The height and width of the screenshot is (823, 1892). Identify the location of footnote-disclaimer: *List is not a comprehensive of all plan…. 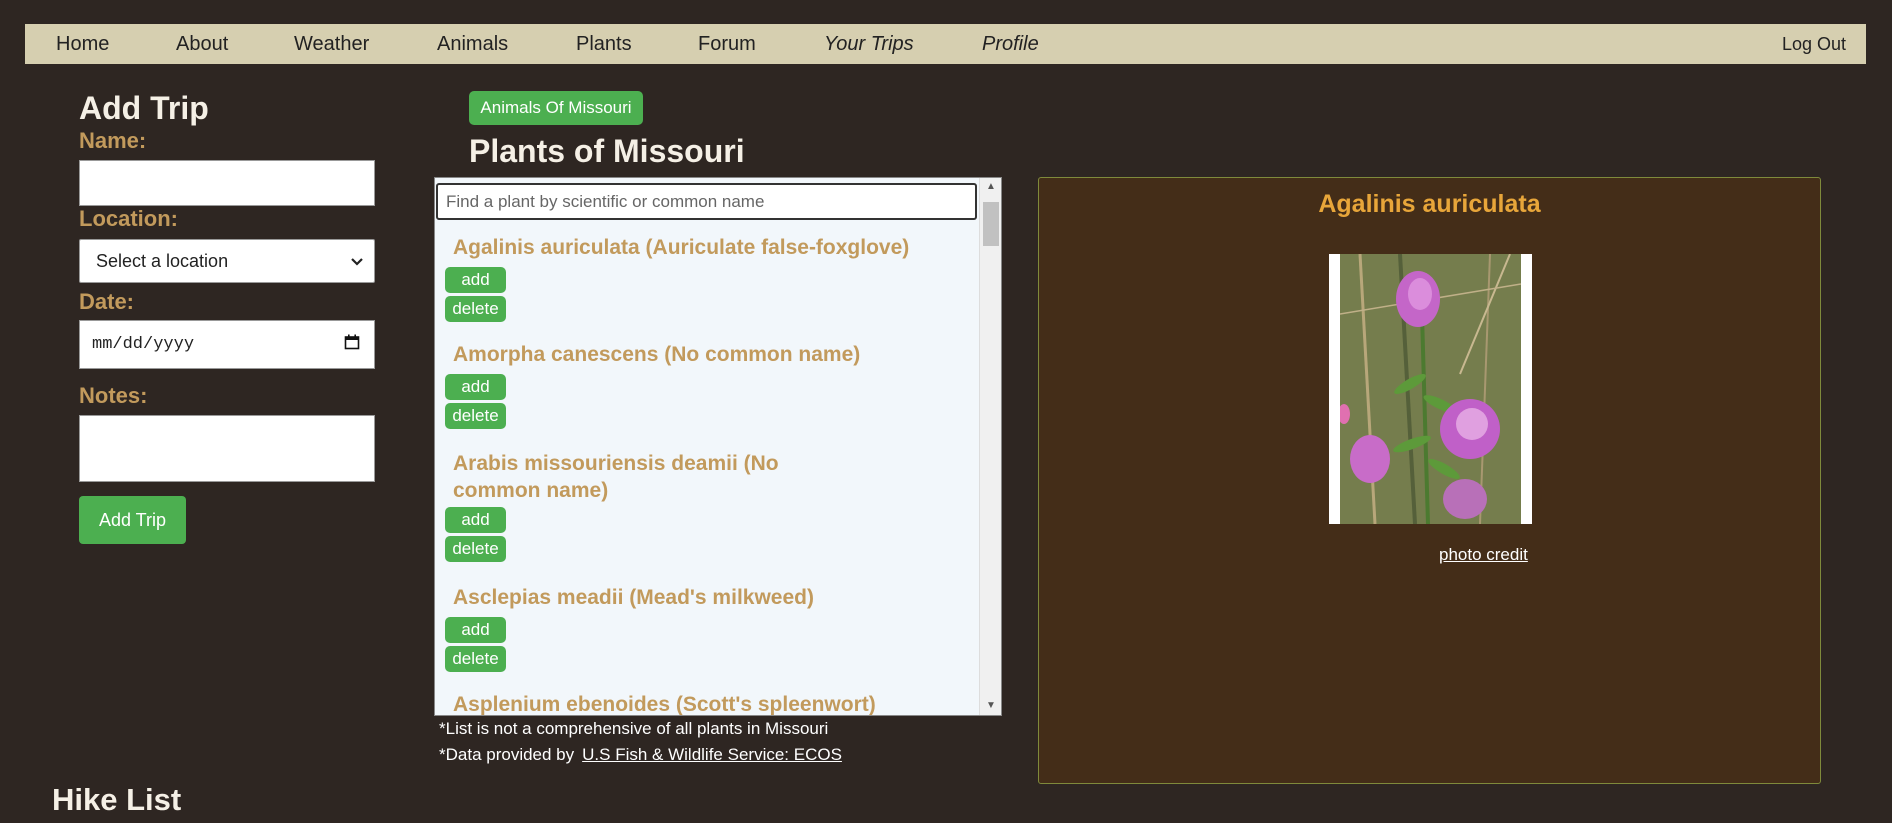
(634, 728).